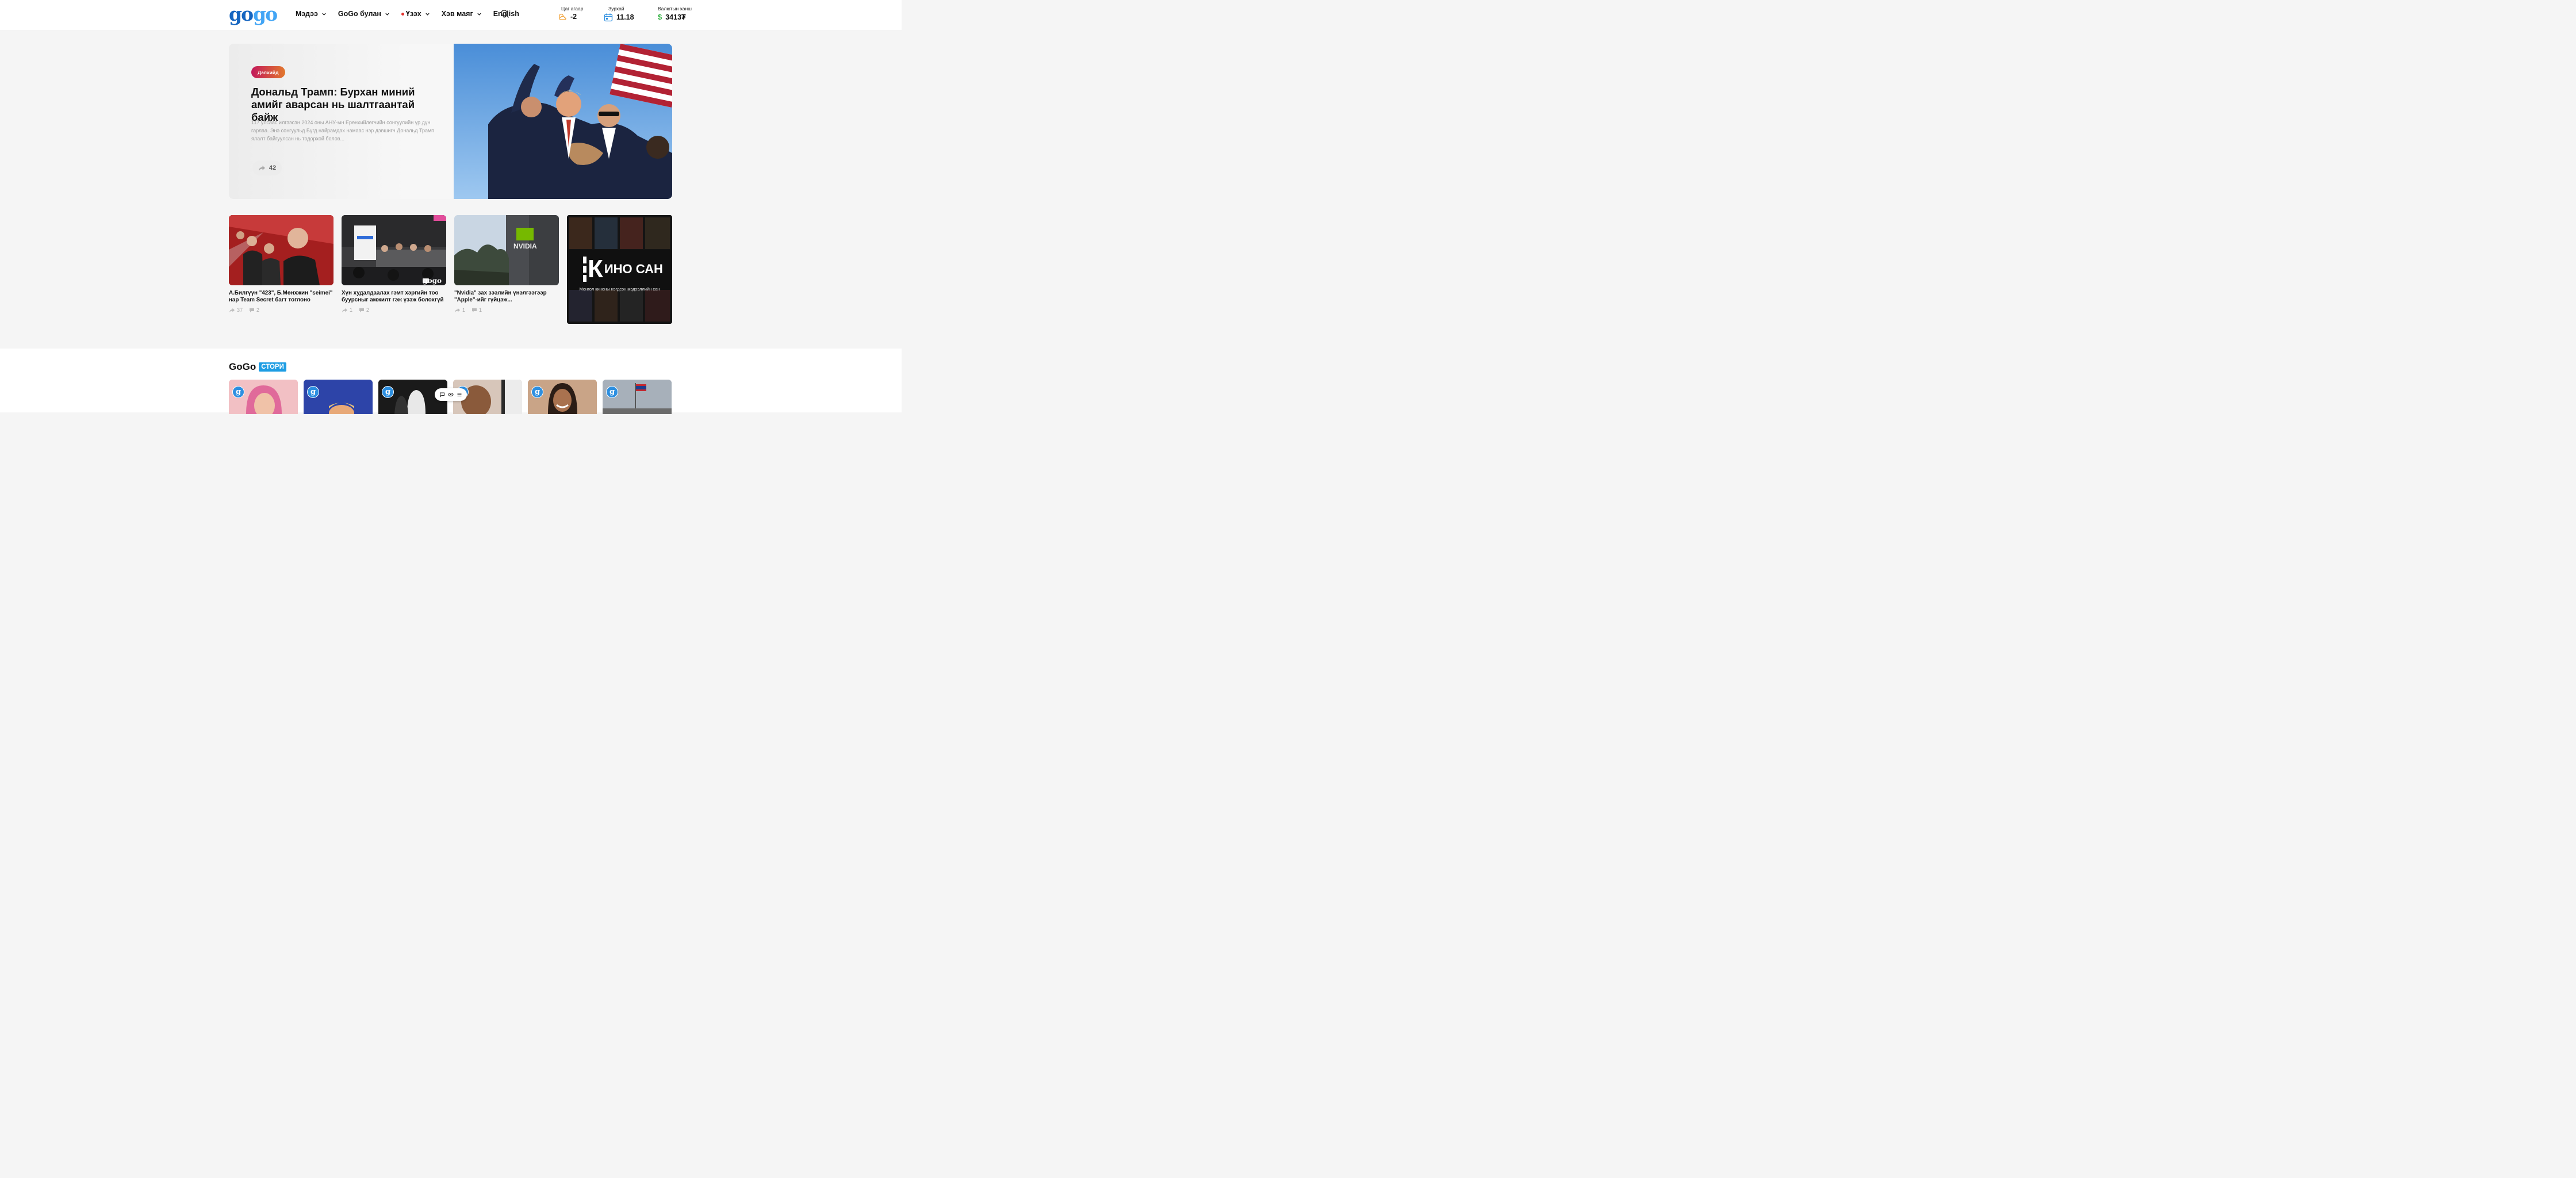 This screenshot has width=2576, height=1178. I want to click on comment-count: 1, so click(476, 310).